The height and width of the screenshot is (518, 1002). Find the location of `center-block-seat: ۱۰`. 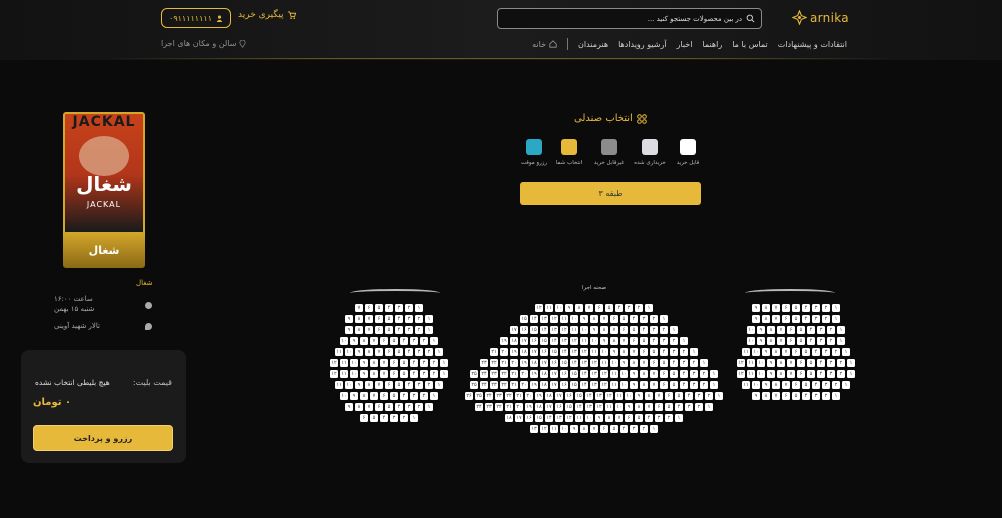

center-block-seat: ۱۰ is located at coordinates (629, 396).